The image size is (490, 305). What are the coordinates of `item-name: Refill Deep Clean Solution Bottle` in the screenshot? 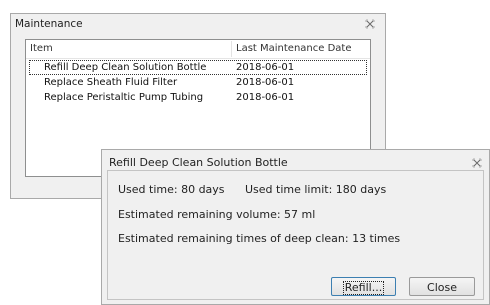 It's located at (125, 67).